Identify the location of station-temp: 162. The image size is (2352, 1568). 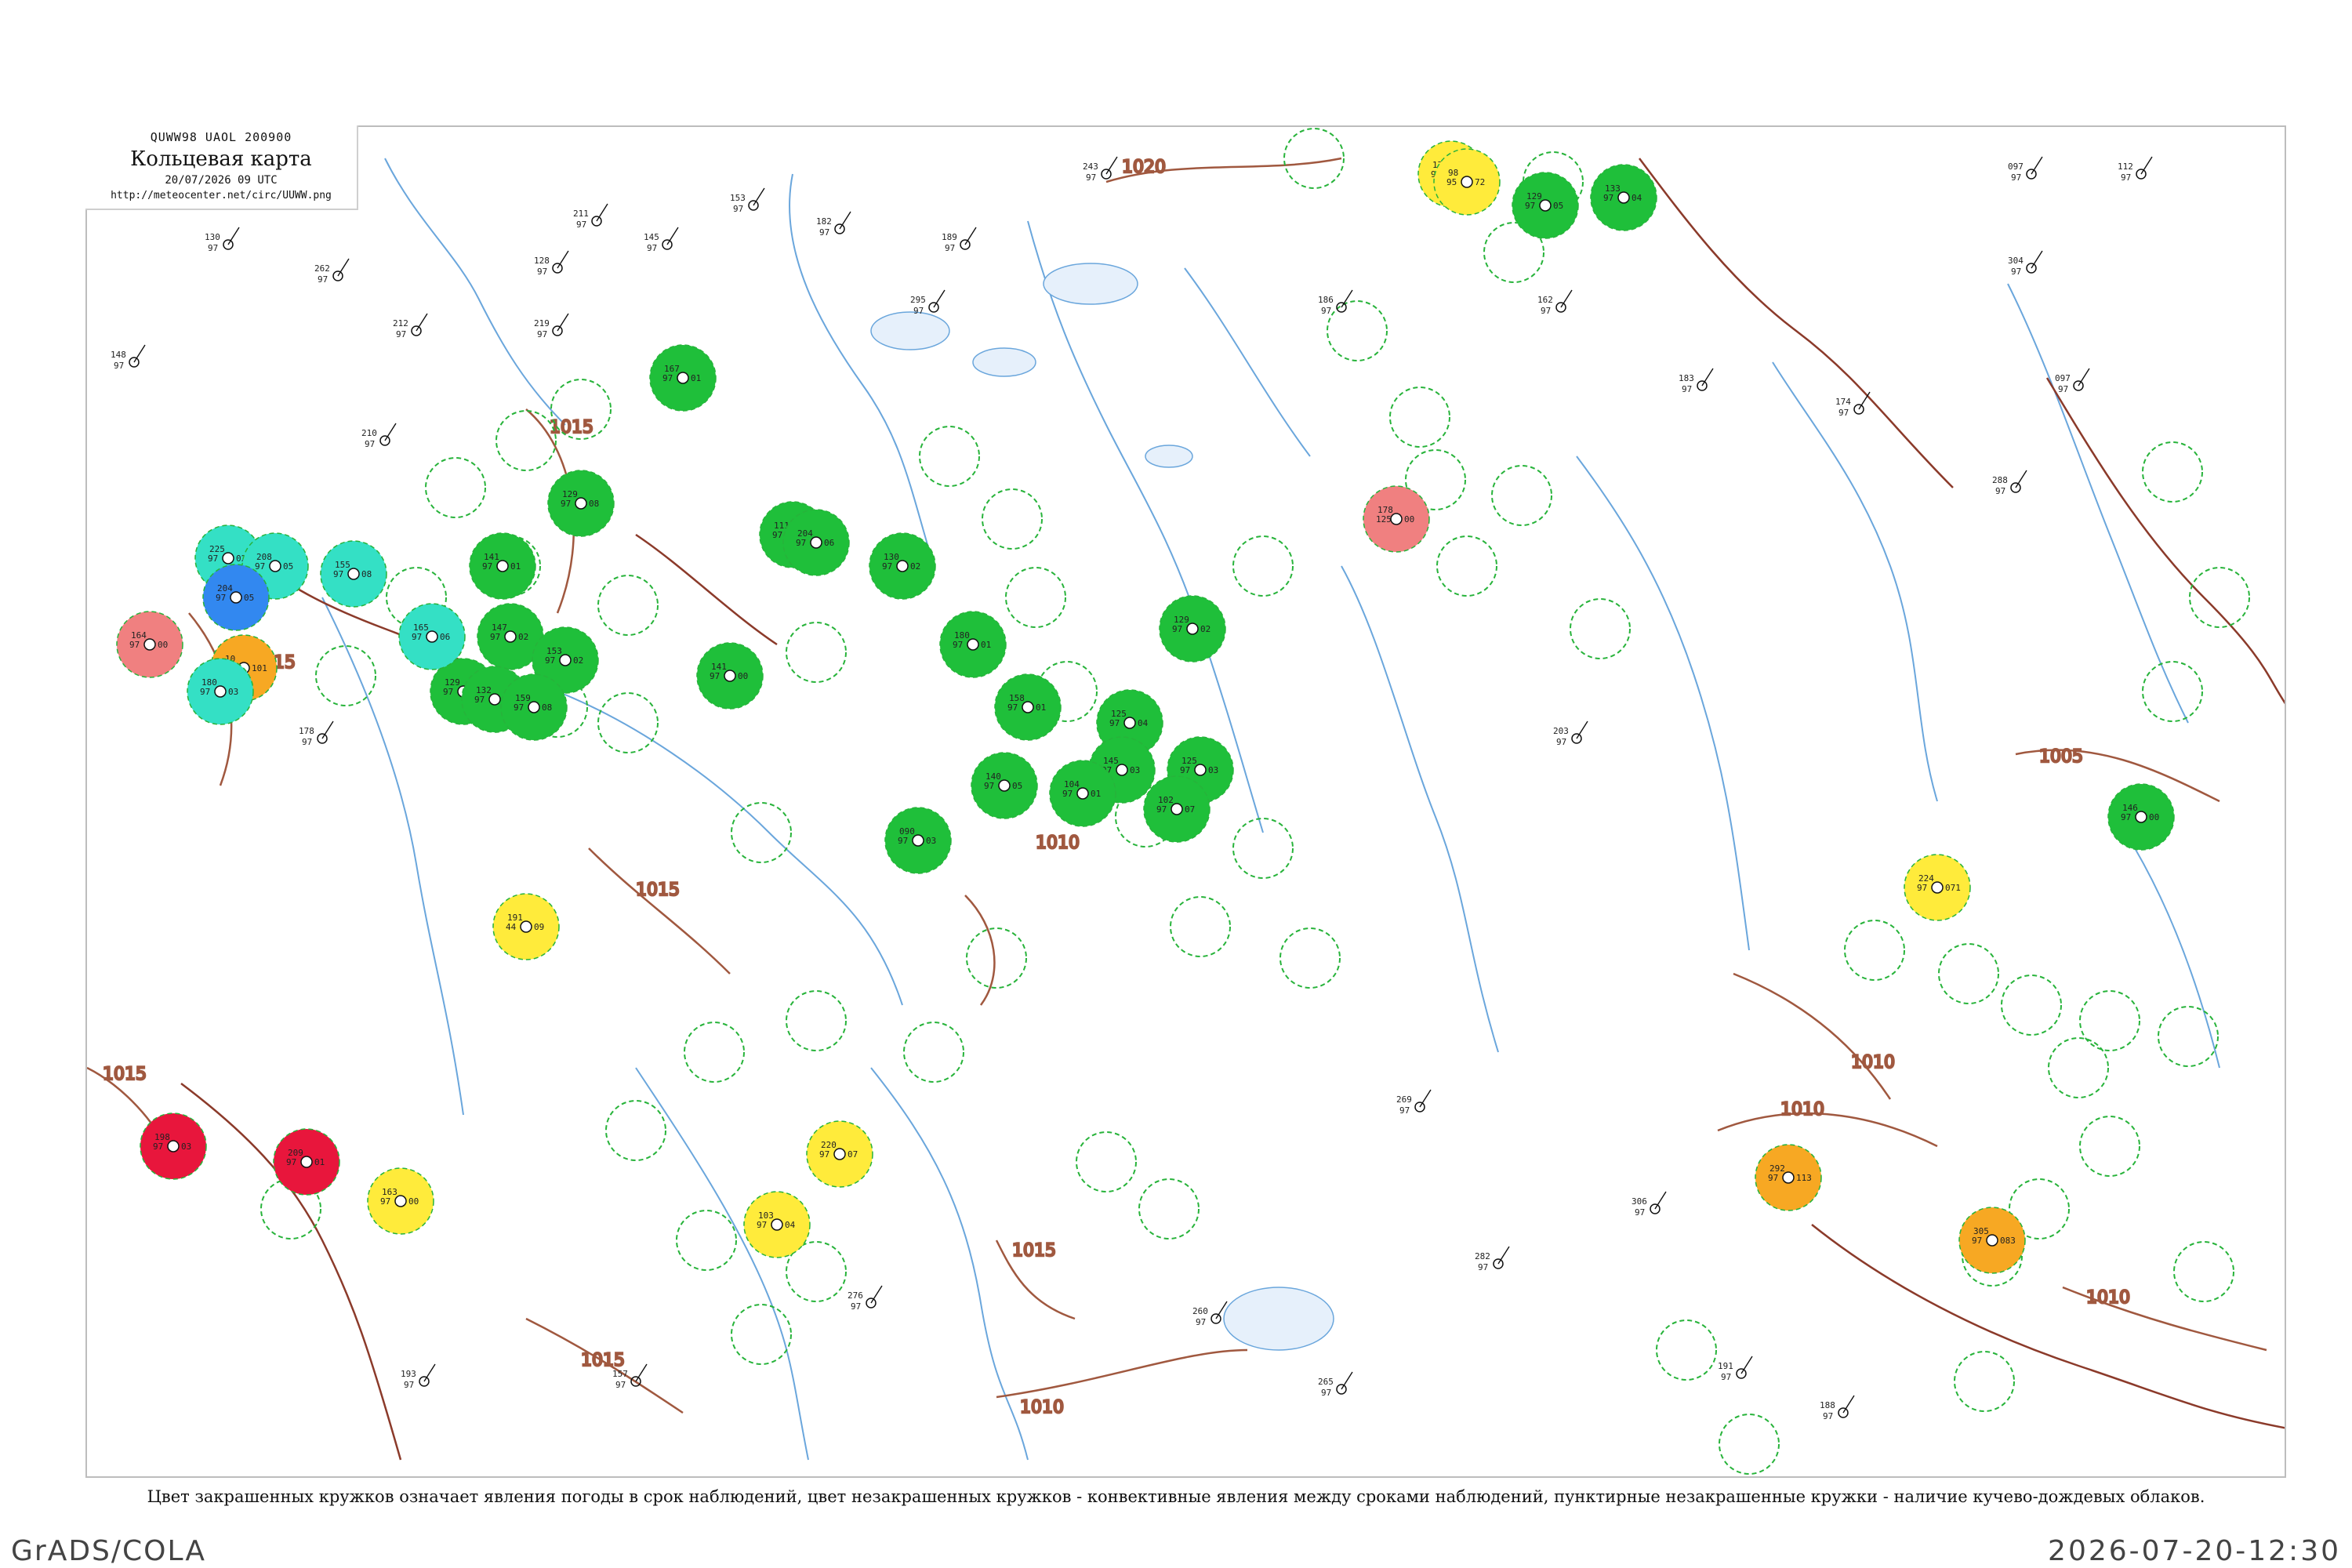
(1545, 300).